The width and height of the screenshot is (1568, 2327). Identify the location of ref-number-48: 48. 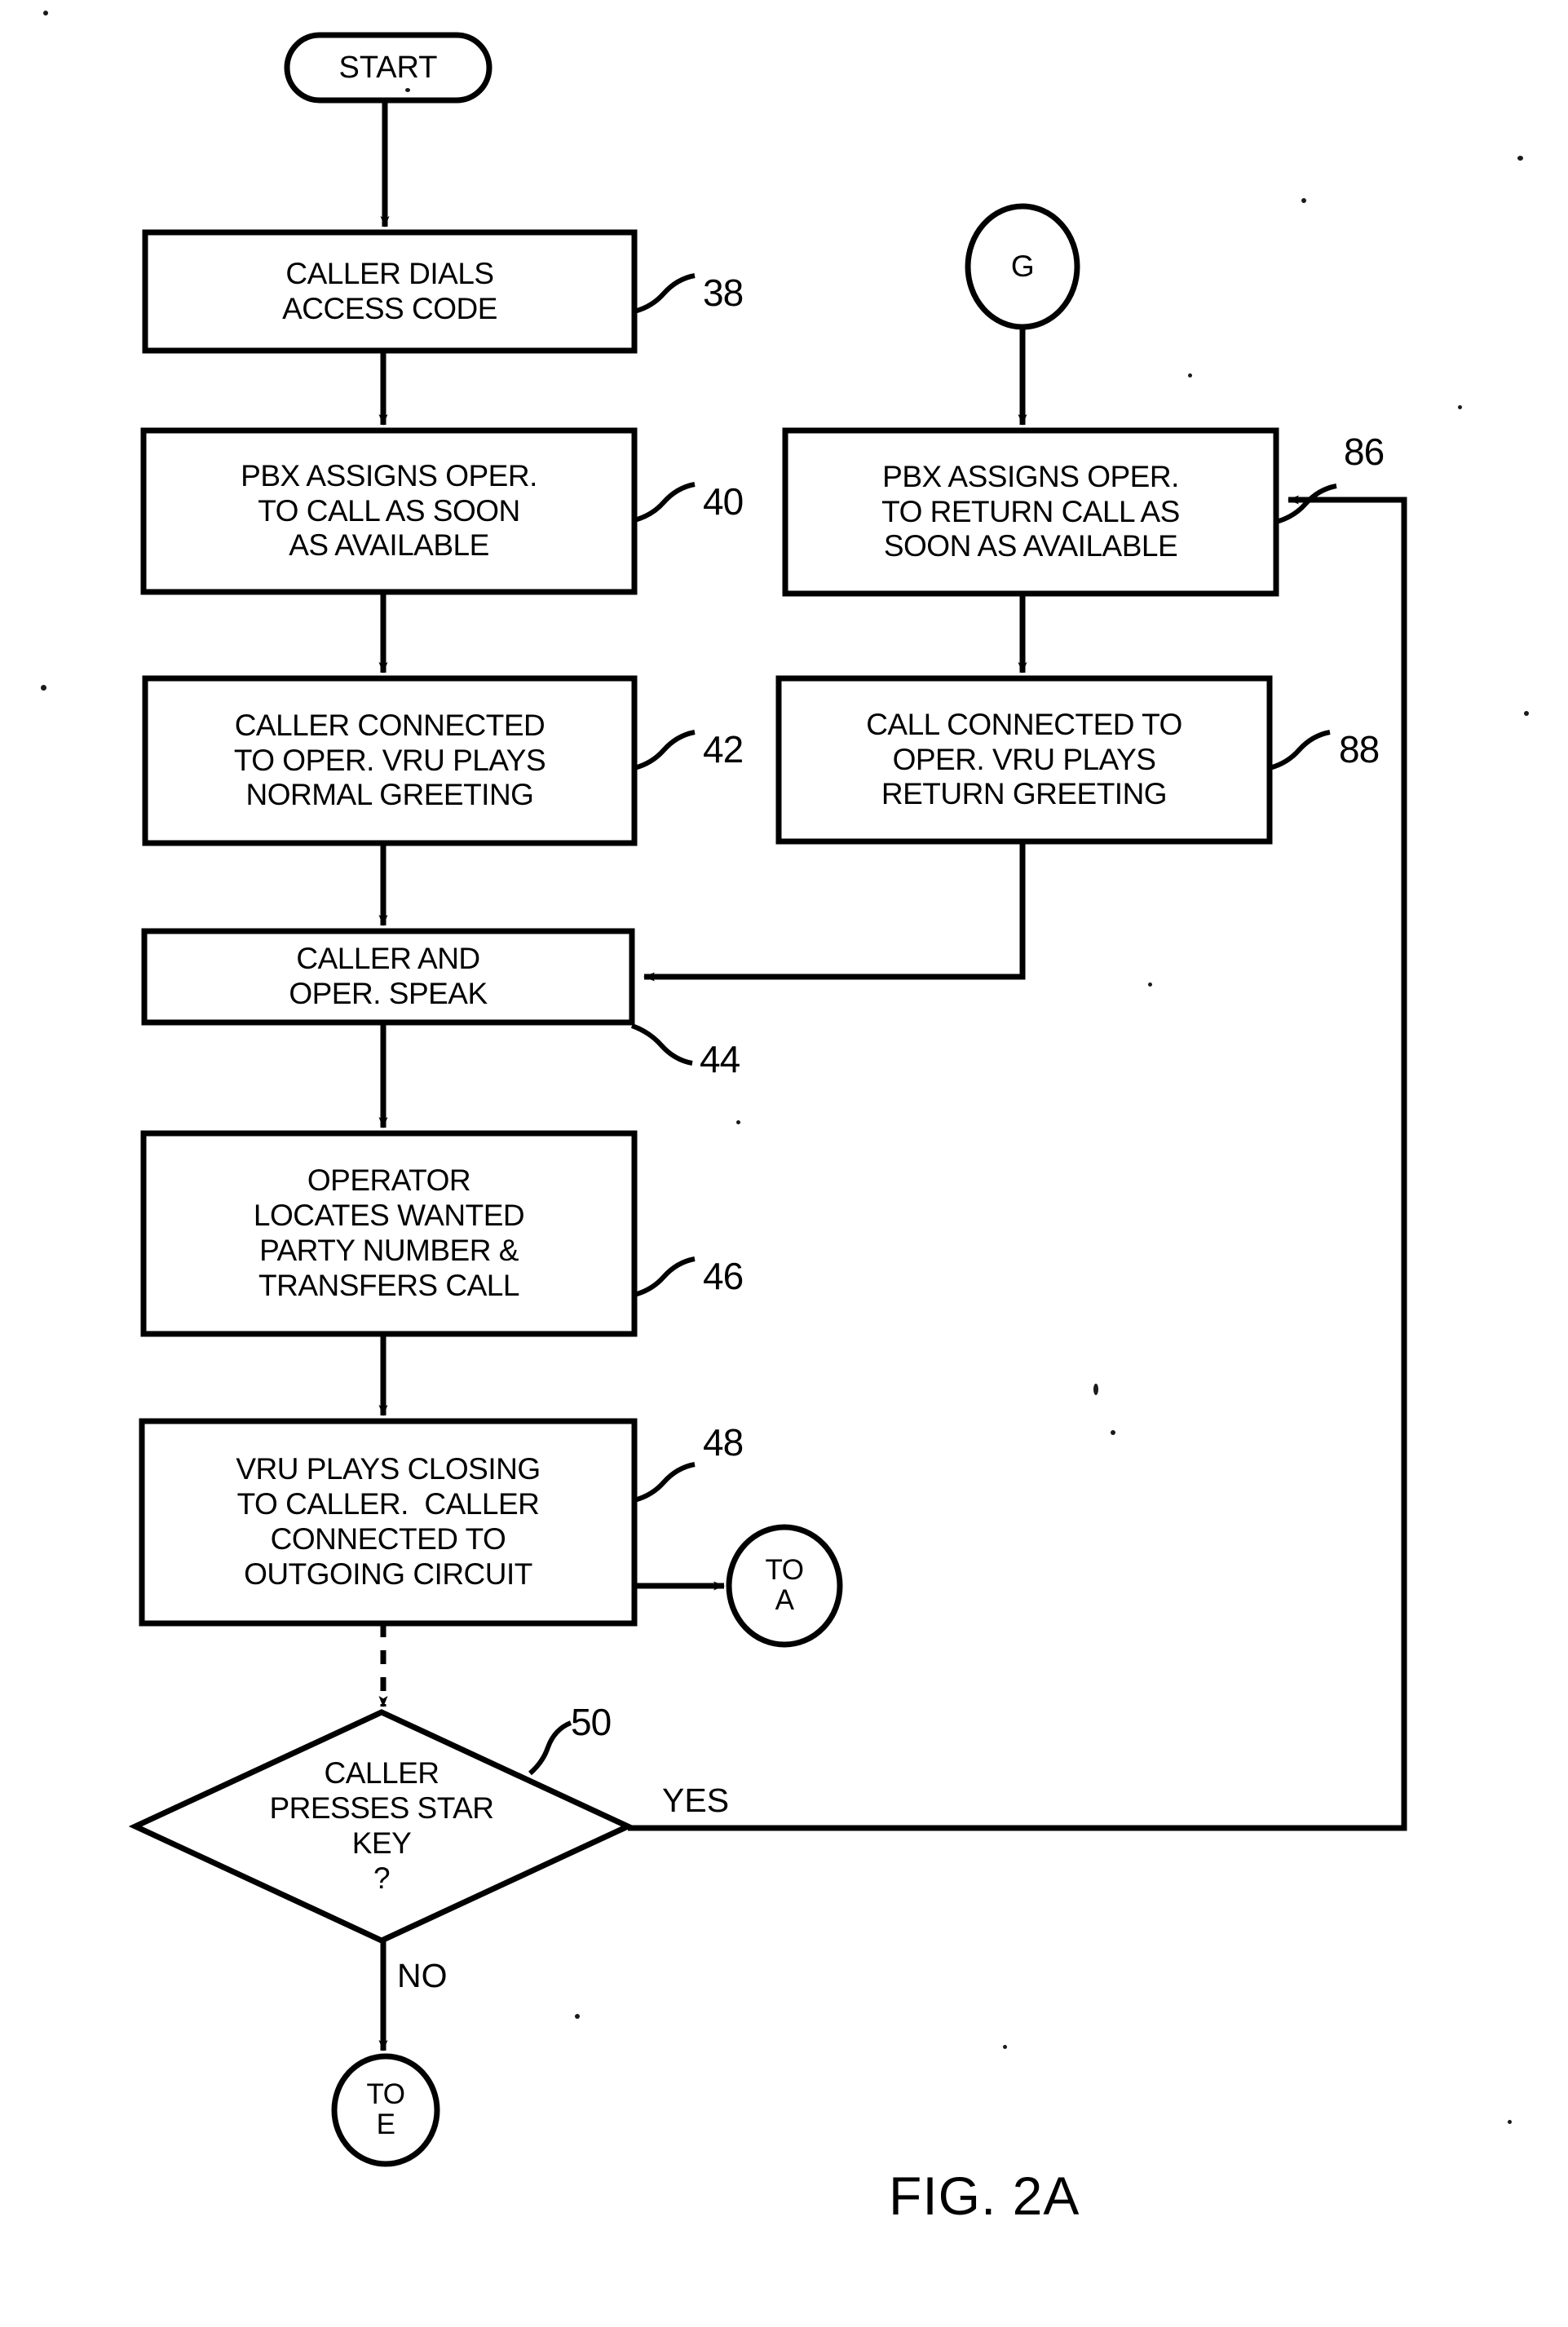
(723, 1443).